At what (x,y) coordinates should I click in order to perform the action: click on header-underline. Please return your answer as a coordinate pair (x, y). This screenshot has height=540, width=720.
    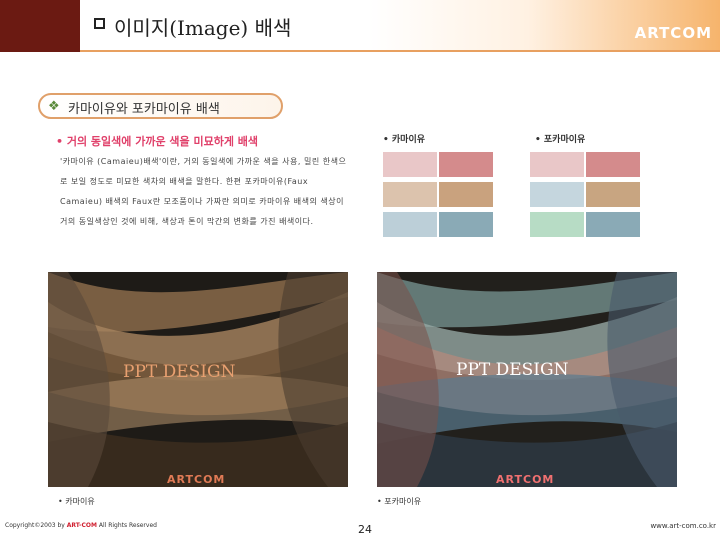
    Looking at the image, I should click on (400, 51).